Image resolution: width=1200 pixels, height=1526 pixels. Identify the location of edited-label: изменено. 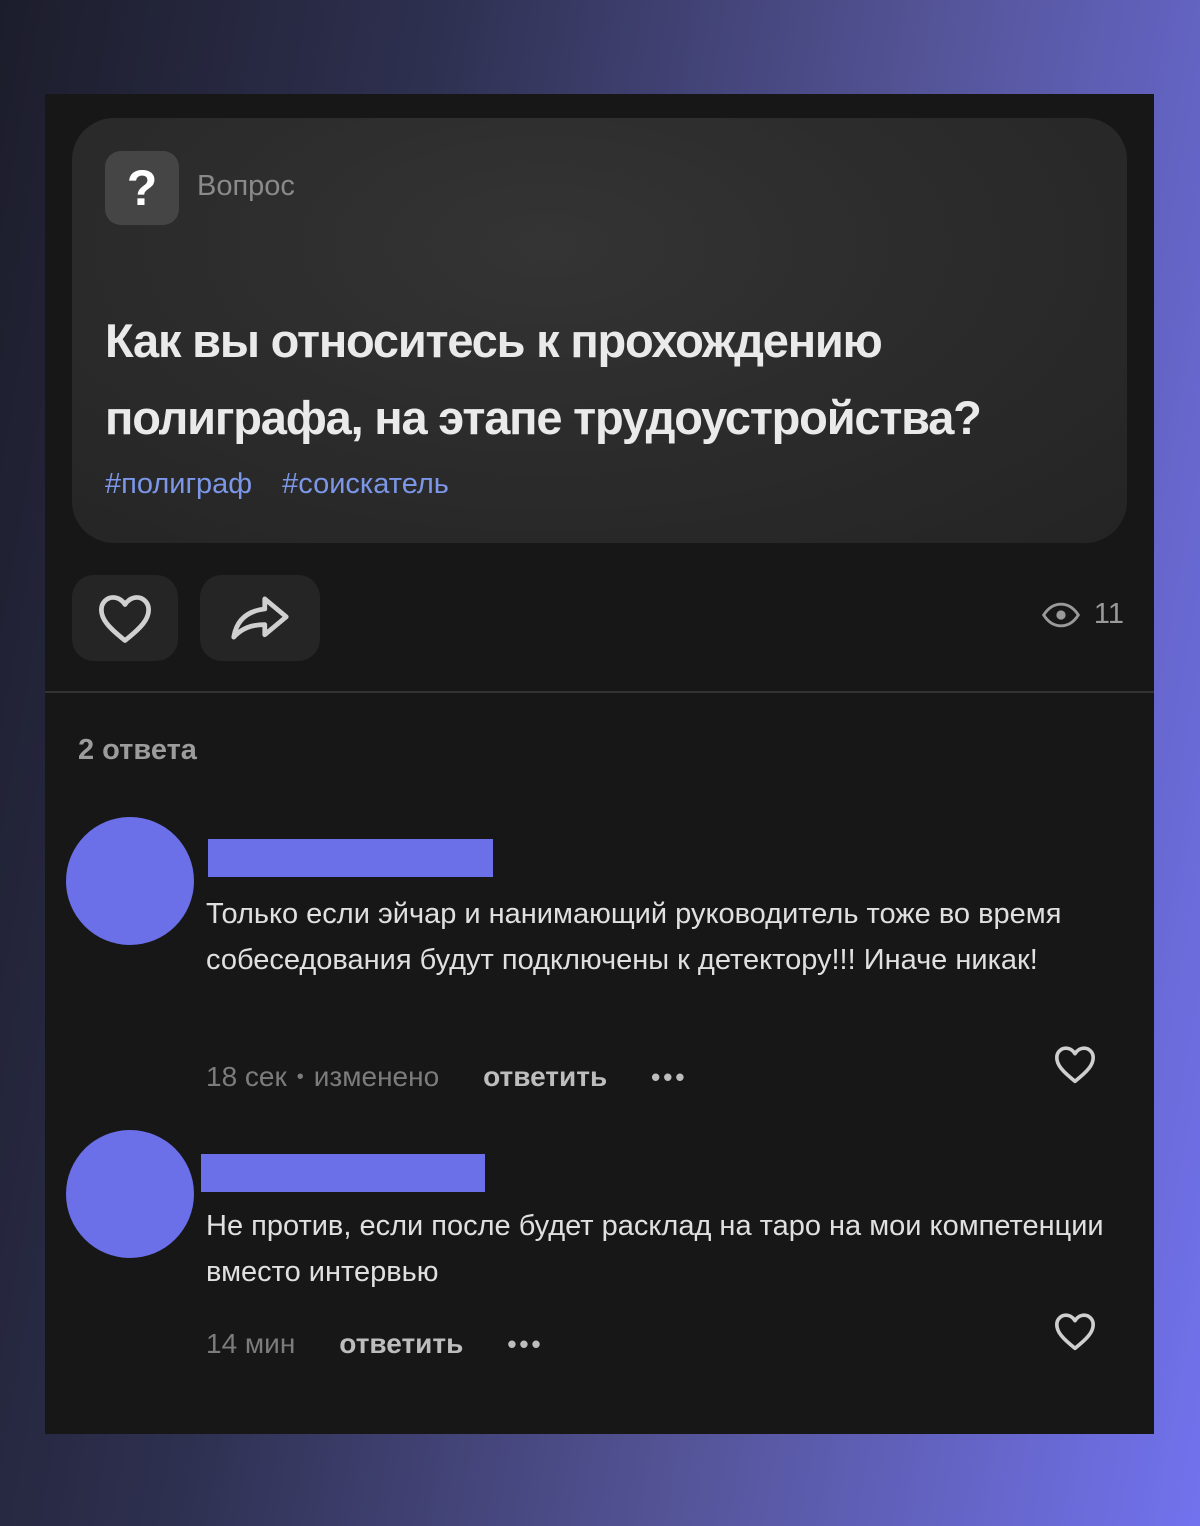
(376, 1076).